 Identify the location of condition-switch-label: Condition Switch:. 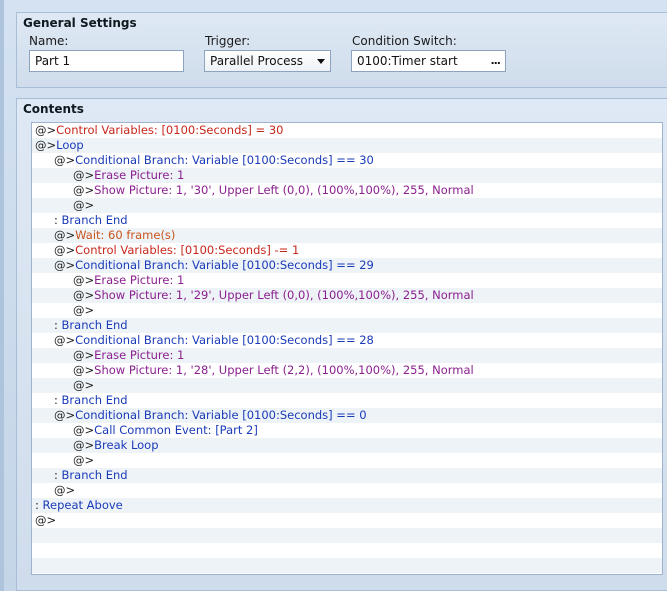
(404, 41).